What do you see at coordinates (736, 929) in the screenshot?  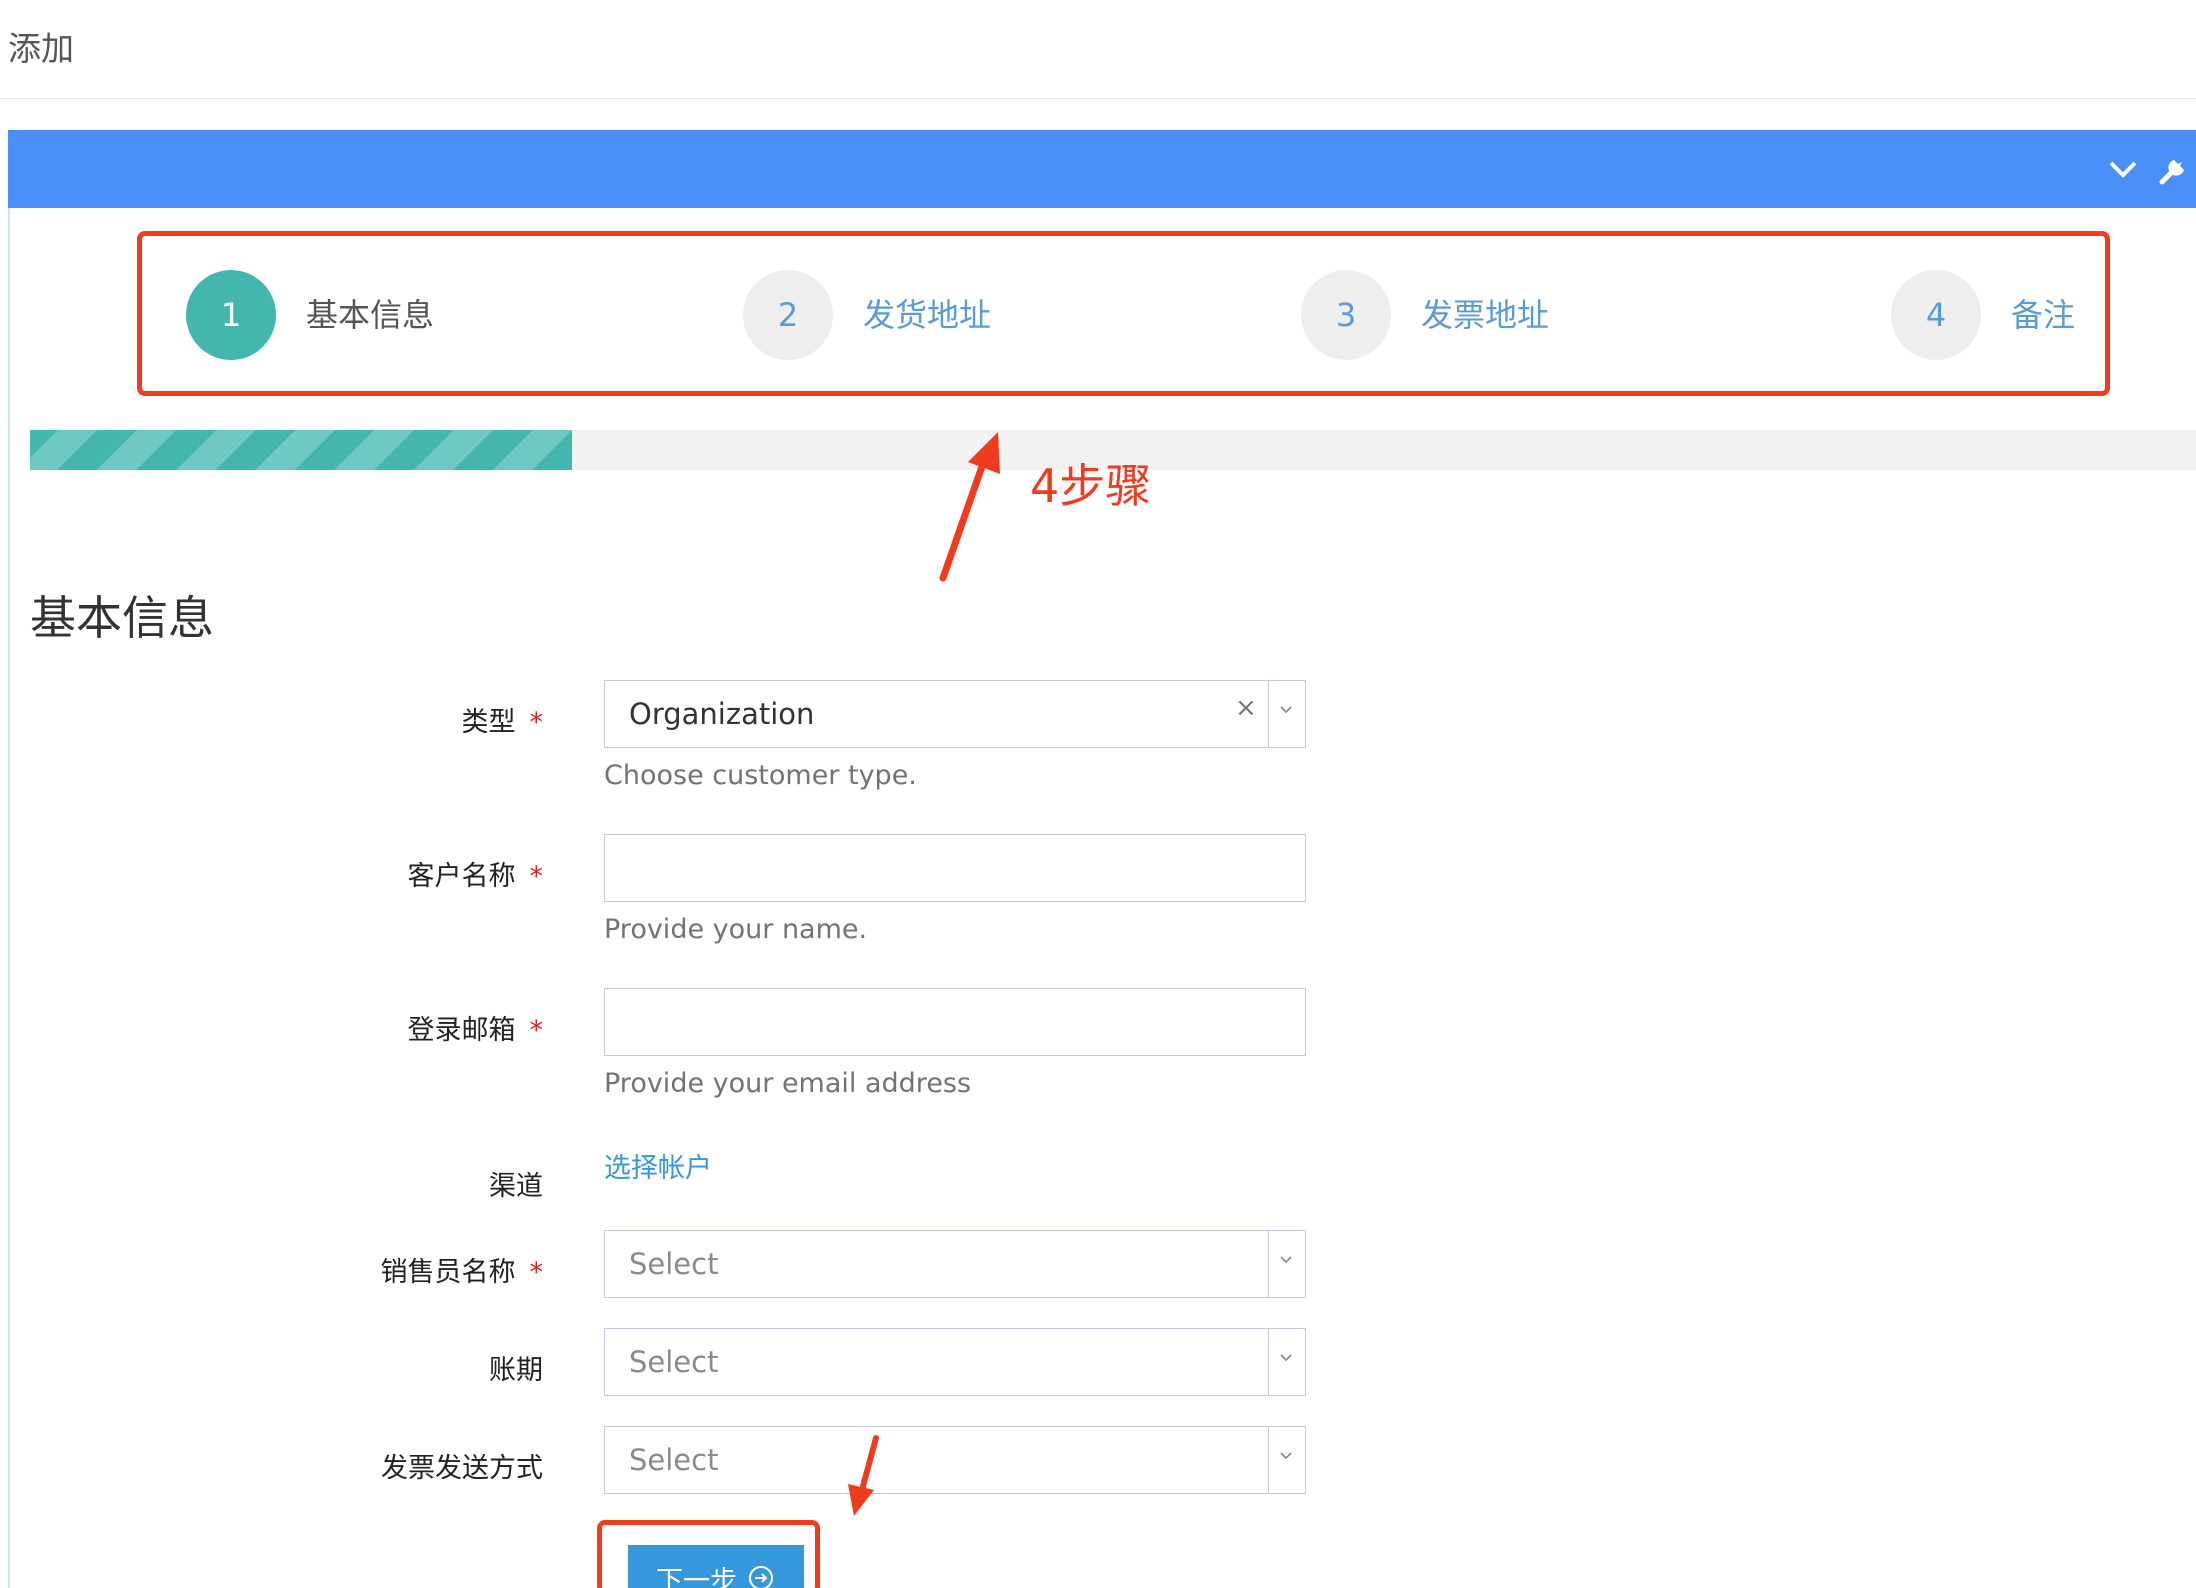 I see `customer-name-help-text: Provide your name.` at bounding box center [736, 929].